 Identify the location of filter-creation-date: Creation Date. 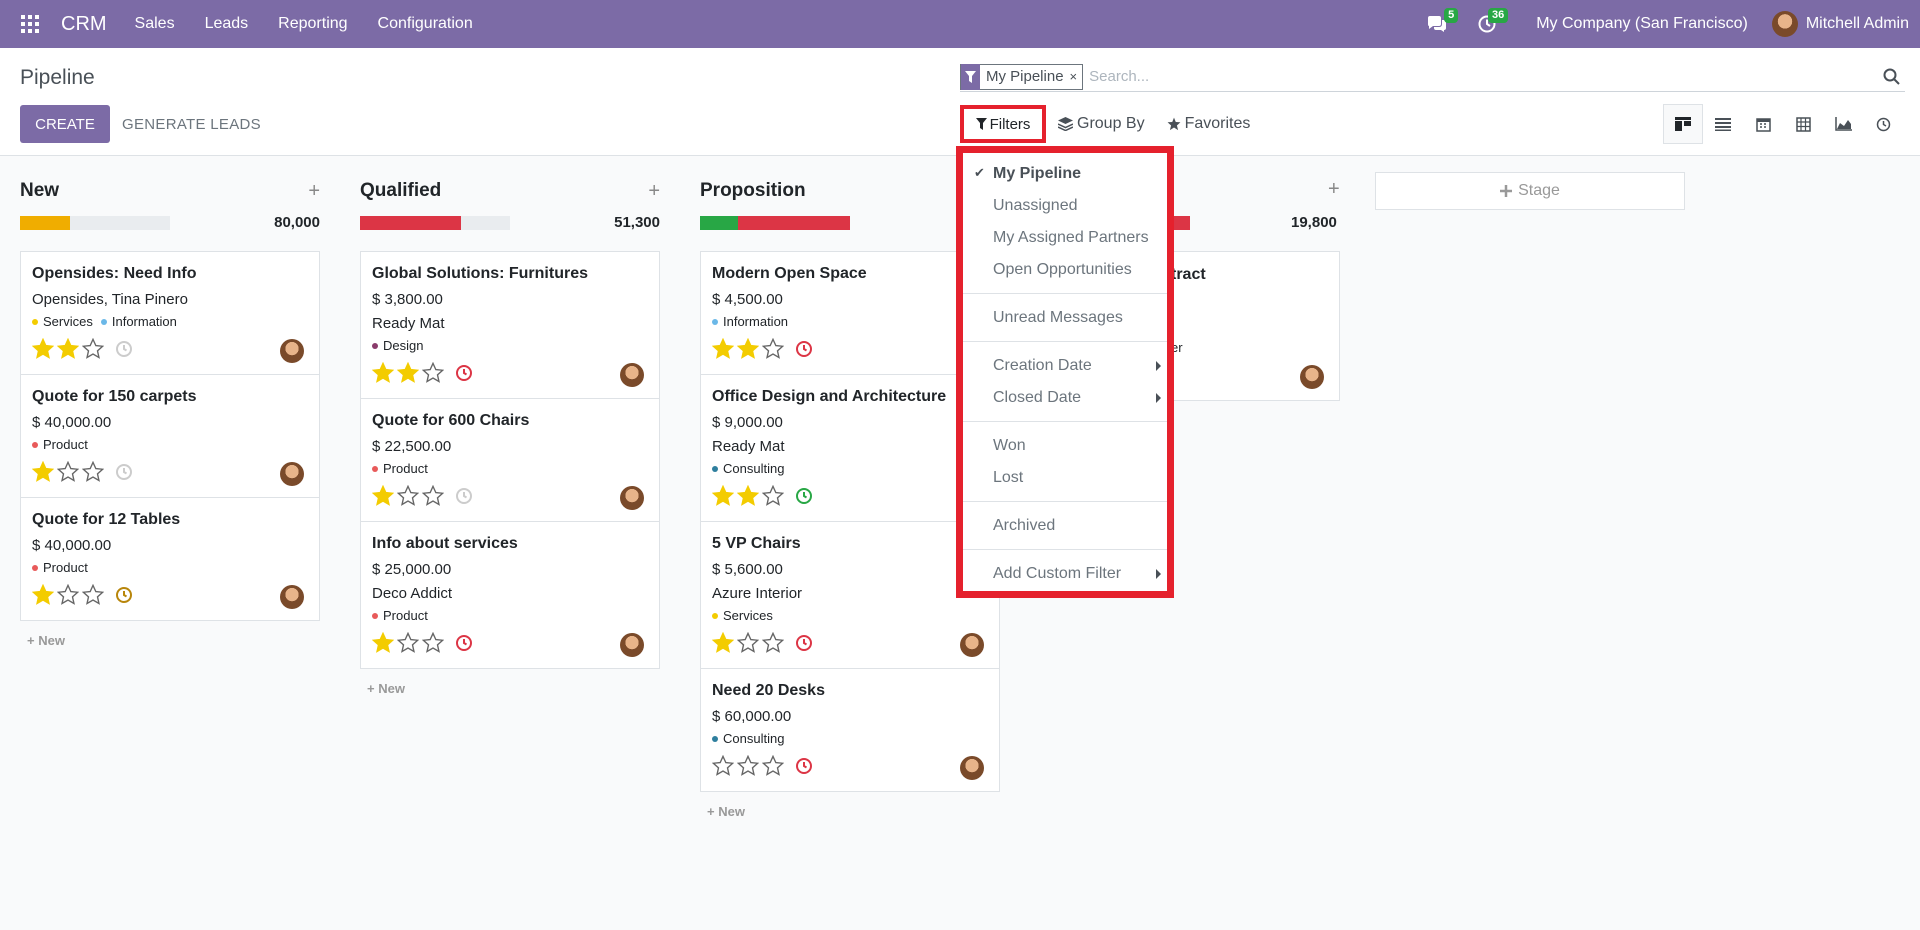
(1042, 366).